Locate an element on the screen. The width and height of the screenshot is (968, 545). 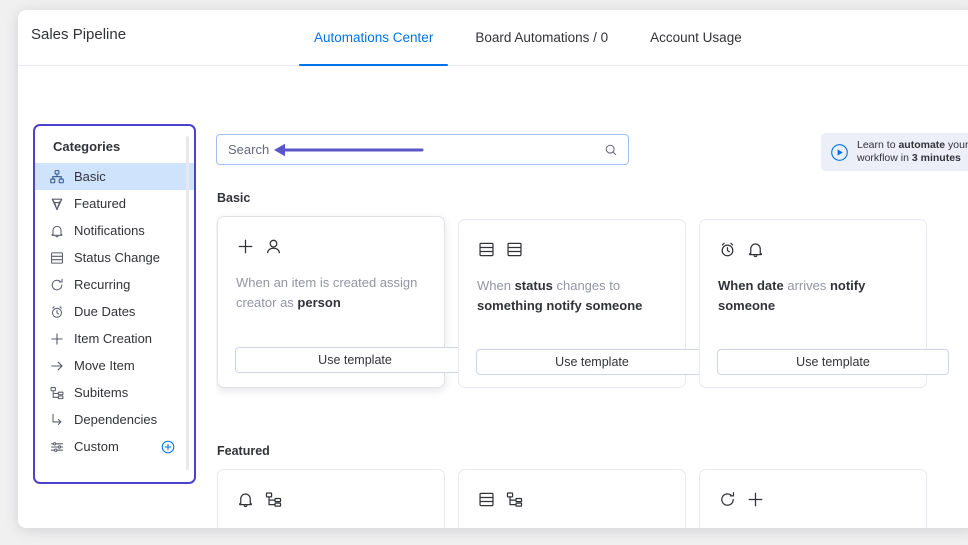
sidebar-item-featured: Featured is located at coordinates (114, 203).